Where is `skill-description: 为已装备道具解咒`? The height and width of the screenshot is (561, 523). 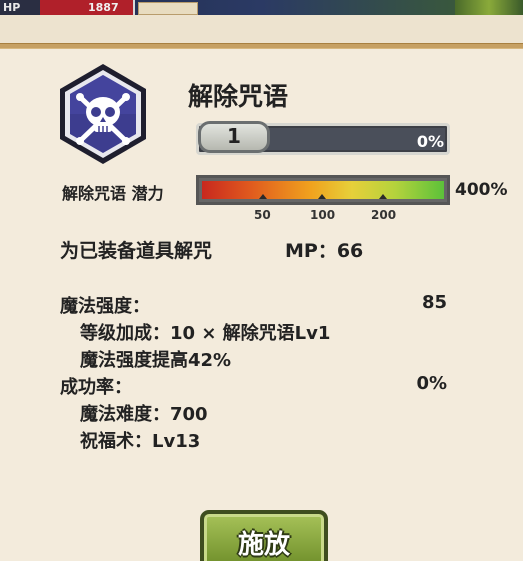 skill-description: 为已装备道具解咒 is located at coordinates (136, 251).